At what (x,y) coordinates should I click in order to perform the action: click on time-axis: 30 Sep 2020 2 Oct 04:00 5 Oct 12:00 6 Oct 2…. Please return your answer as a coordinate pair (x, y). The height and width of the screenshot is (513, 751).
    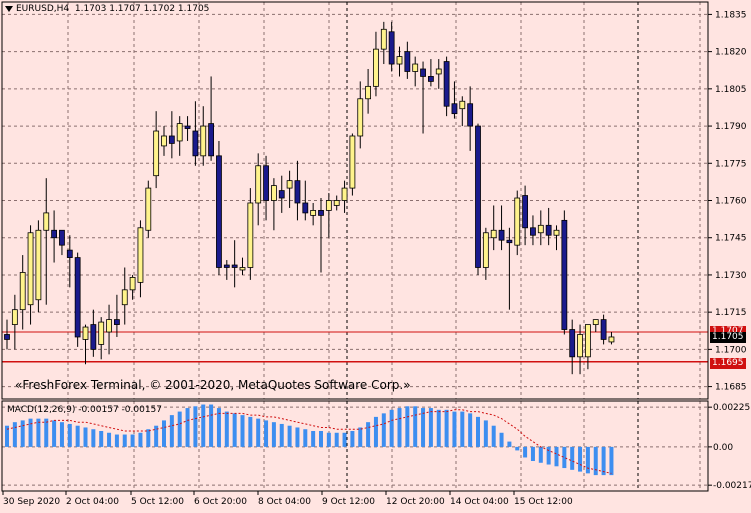
    Looking at the image, I should click on (287, 499).